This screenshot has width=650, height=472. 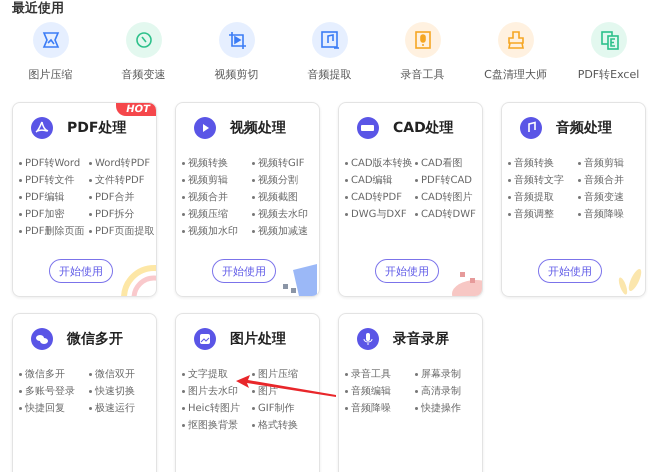 I want to click on feature-link: PDF加密, so click(x=54, y=214).